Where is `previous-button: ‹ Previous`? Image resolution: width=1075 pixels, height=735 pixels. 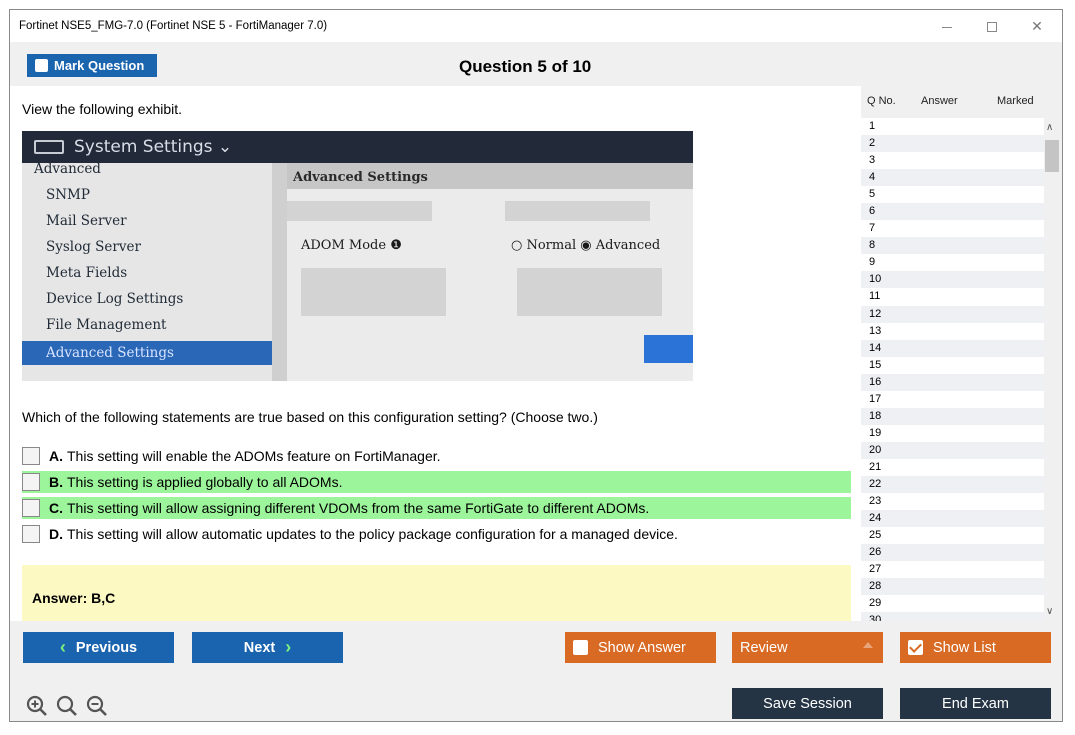
previous-button: ‹ Previous is located at coordinates (98, 647).